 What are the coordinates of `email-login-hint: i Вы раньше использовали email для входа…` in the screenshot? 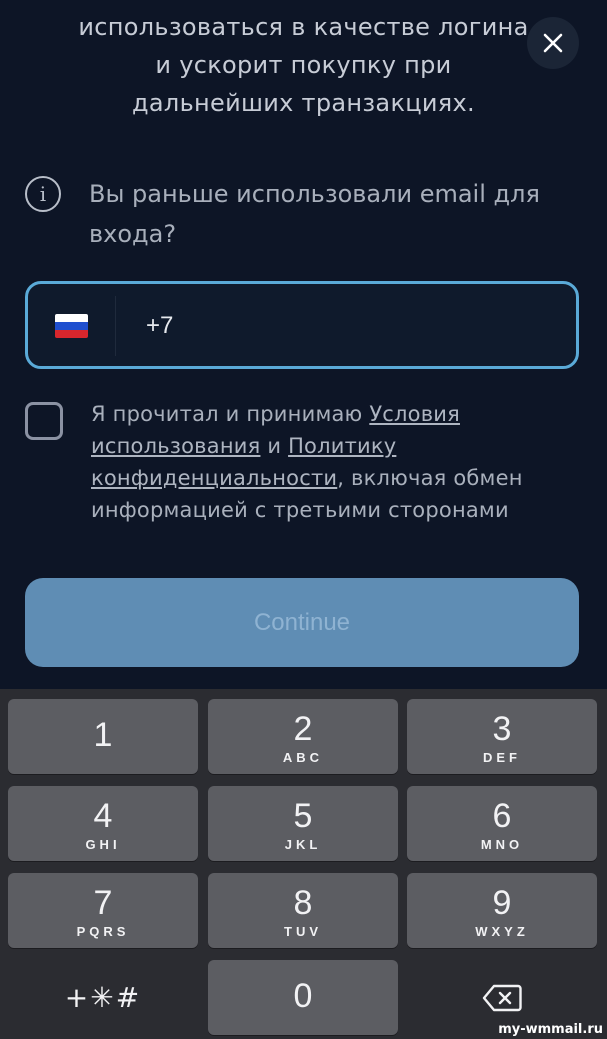 It's located at (305, 216).